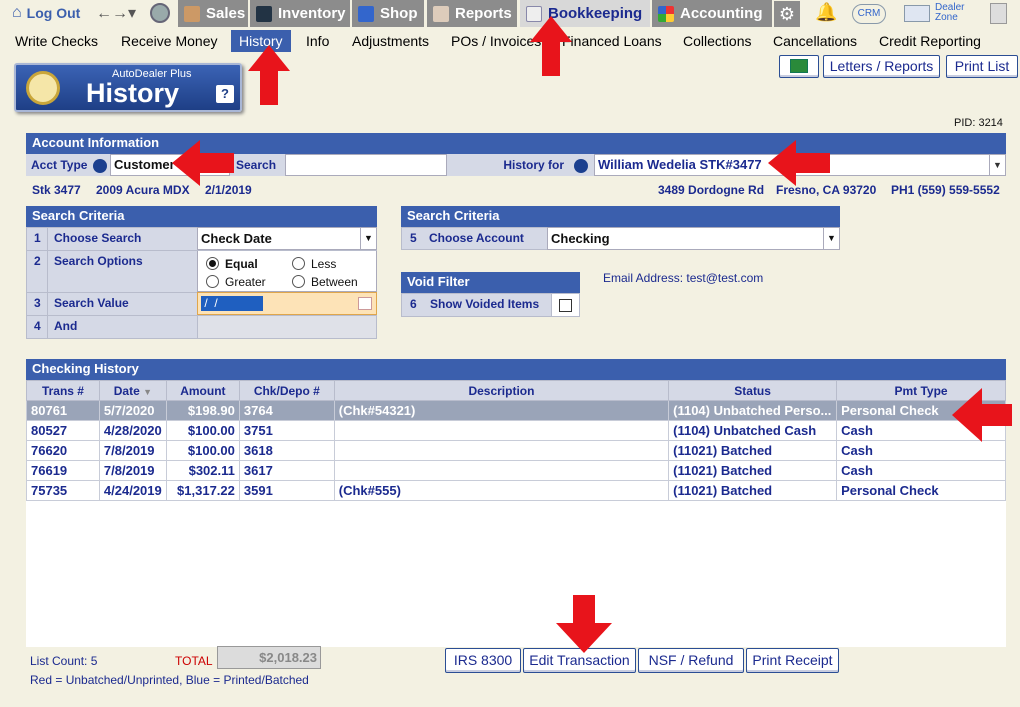 This screenshot has width=1020, height=707. Describe the element at coordinates (202, 410) in the screenshot. I see `table-cell: $198.90` at that location.